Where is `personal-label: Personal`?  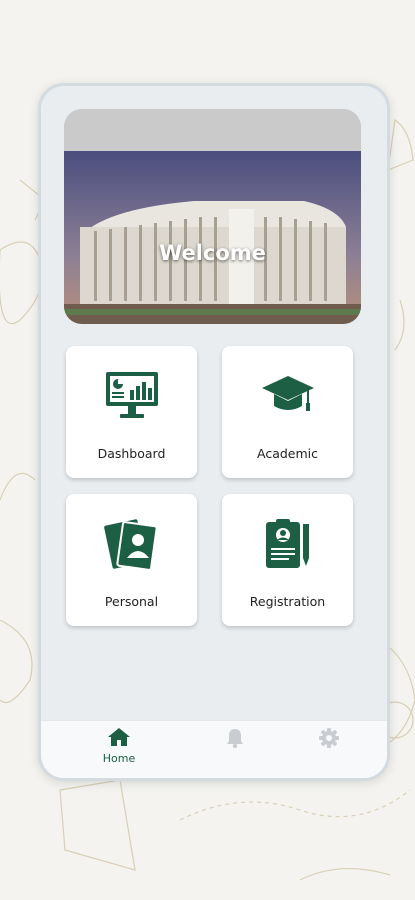 personal-label: Personal is located at coordinates (131, 601).